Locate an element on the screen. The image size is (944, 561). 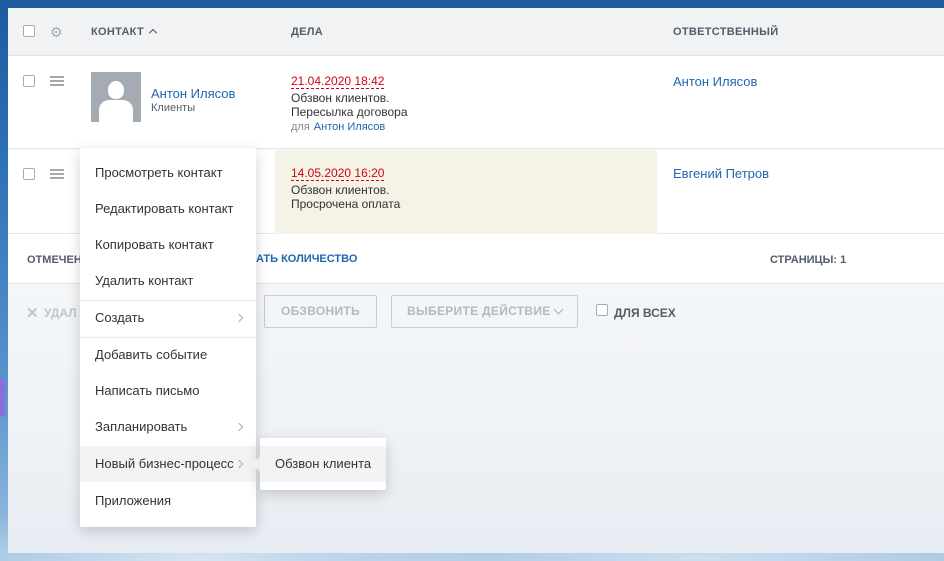
for-all-label: ДЛЯ ВСЕХ is located at coordinates (645, 313).